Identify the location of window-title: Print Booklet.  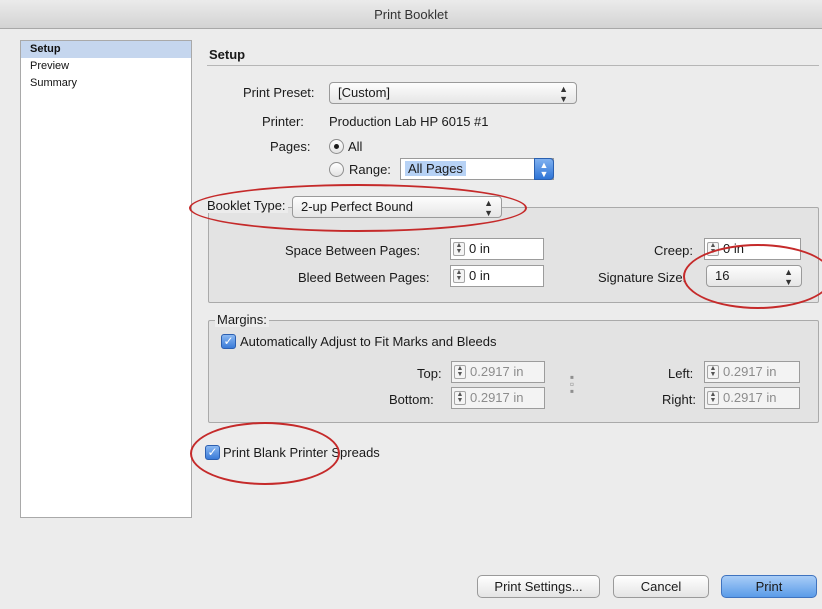
(411, 14).